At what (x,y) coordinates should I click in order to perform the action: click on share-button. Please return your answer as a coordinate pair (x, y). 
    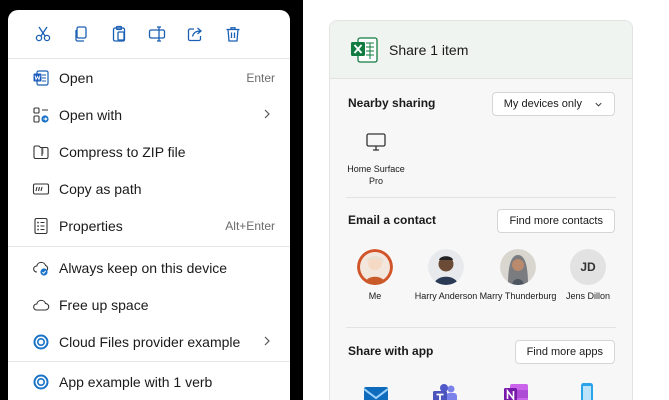
    Looking at the image, I should click on (195, 34).